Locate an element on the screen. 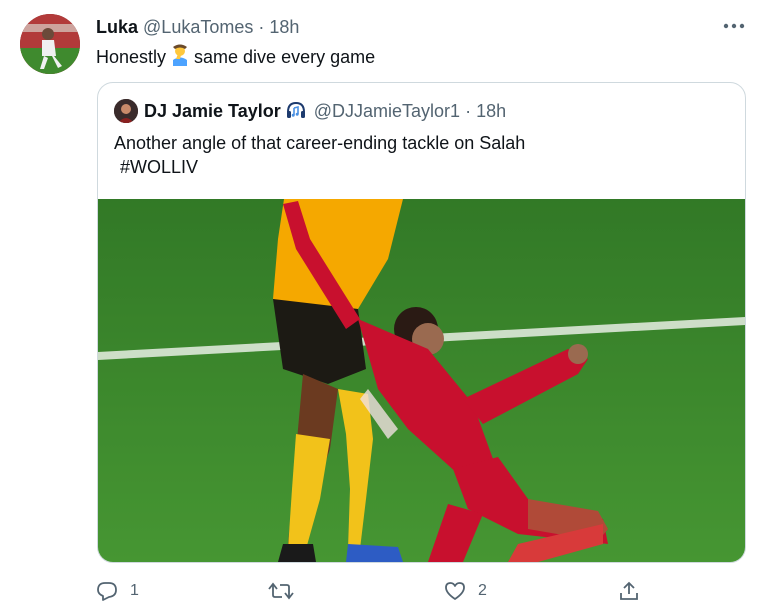  tweet-time: 18h is located at coordinates (284, 27).